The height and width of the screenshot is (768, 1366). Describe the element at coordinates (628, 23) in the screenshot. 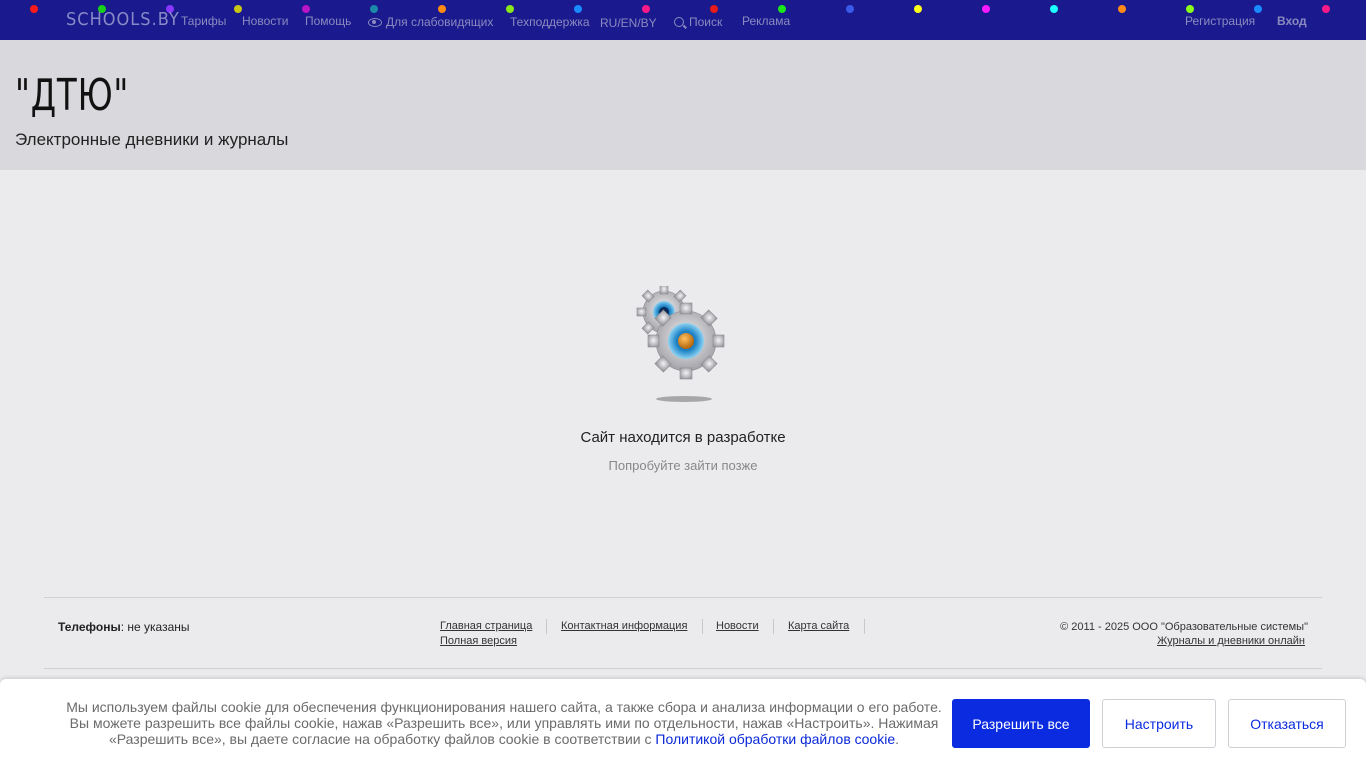

I see `nav-languages: RU/EN/BY` at that location.